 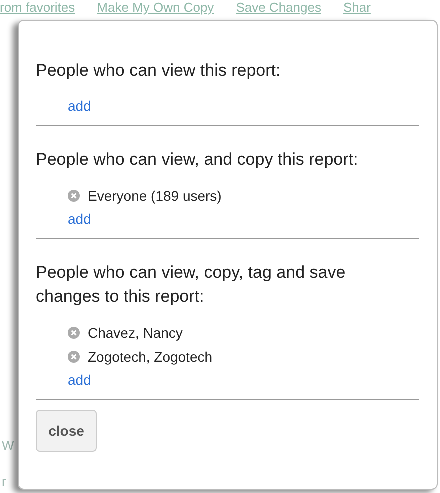 I want to click on background-link: r, so click(x=4, y=481).